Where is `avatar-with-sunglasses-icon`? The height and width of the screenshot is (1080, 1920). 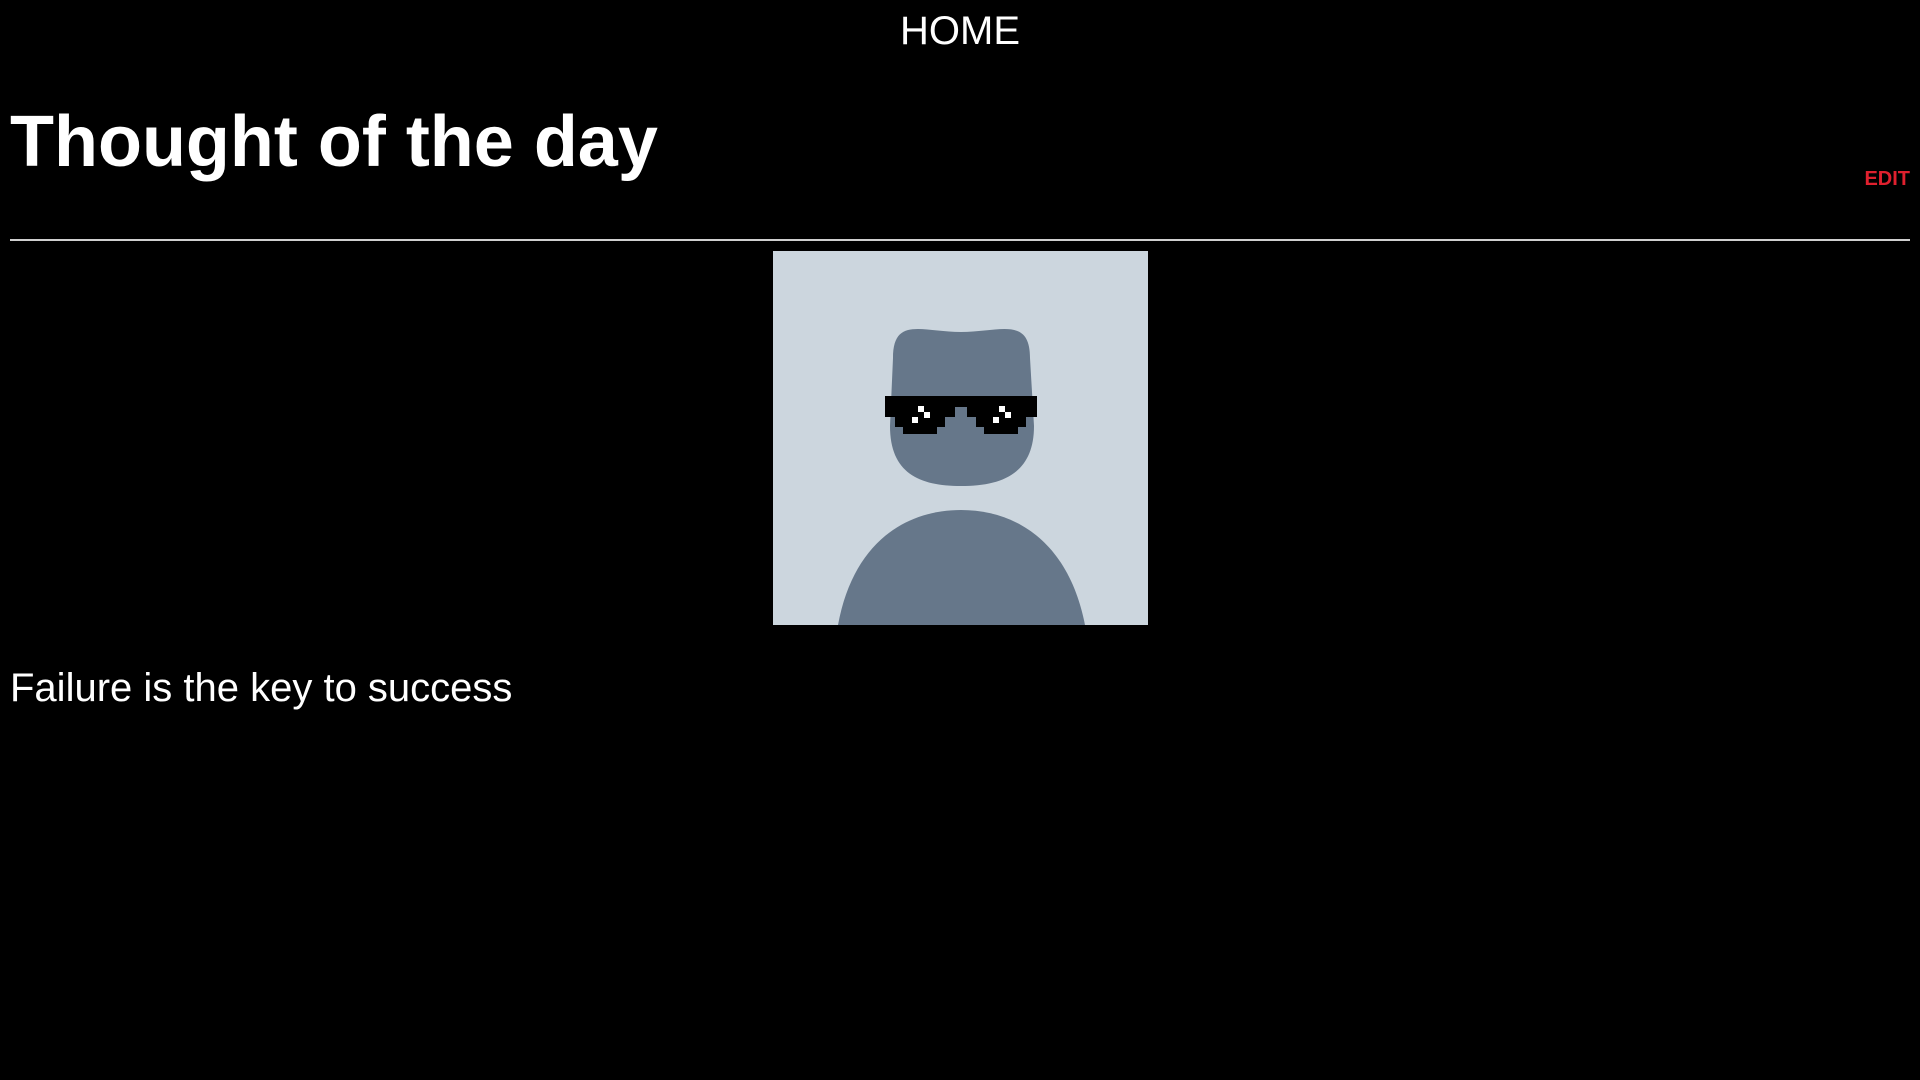
avatar-with-sunglasses-icon is located at coordinates (960, 438).